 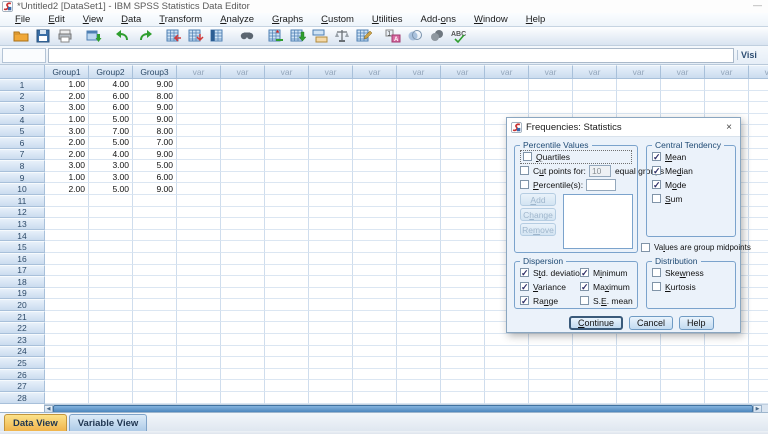 I want to click on column-header-group3: Group3, so click(x=155, y=72).